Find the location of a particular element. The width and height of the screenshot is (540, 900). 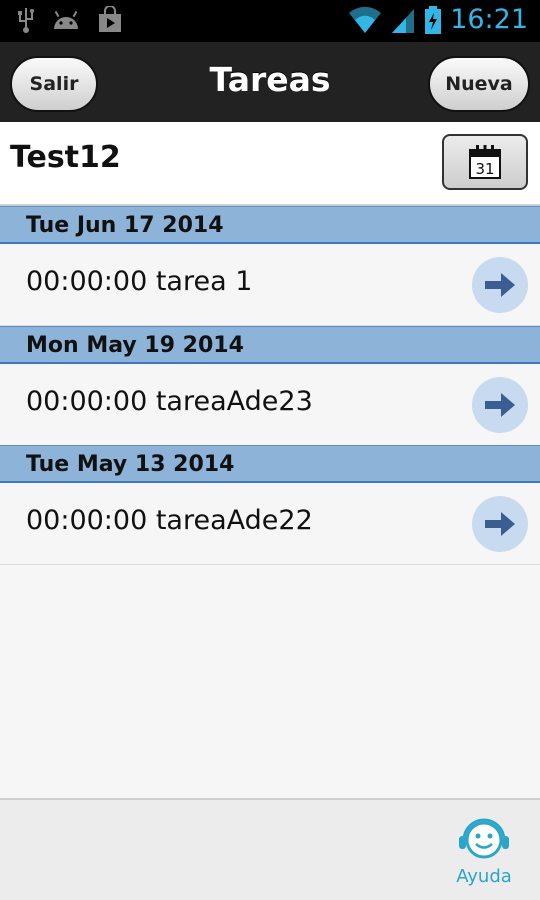

calendar-icon: 31 is located at coordinates (485, 162).